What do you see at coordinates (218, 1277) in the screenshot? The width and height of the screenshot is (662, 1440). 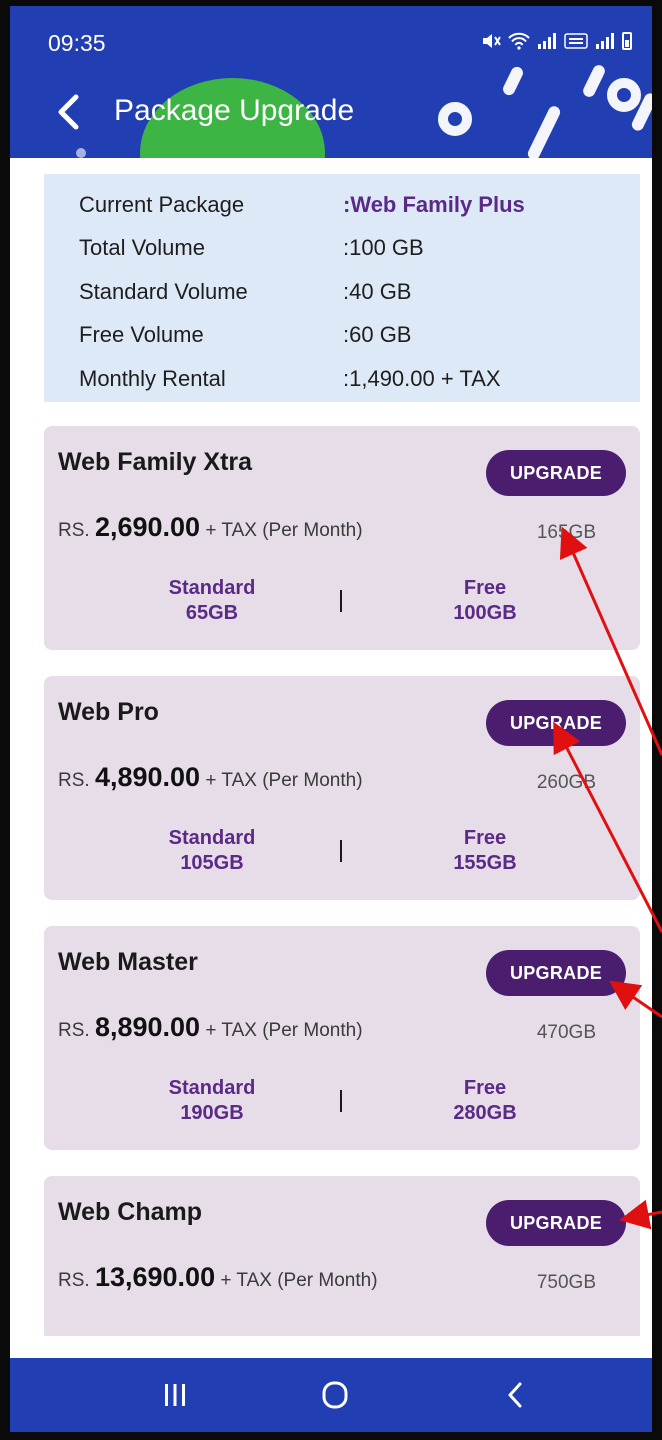 I see `package-price: RS. 13,690.00 + TAX (Per Month)` at bounding box center [218, 1277].